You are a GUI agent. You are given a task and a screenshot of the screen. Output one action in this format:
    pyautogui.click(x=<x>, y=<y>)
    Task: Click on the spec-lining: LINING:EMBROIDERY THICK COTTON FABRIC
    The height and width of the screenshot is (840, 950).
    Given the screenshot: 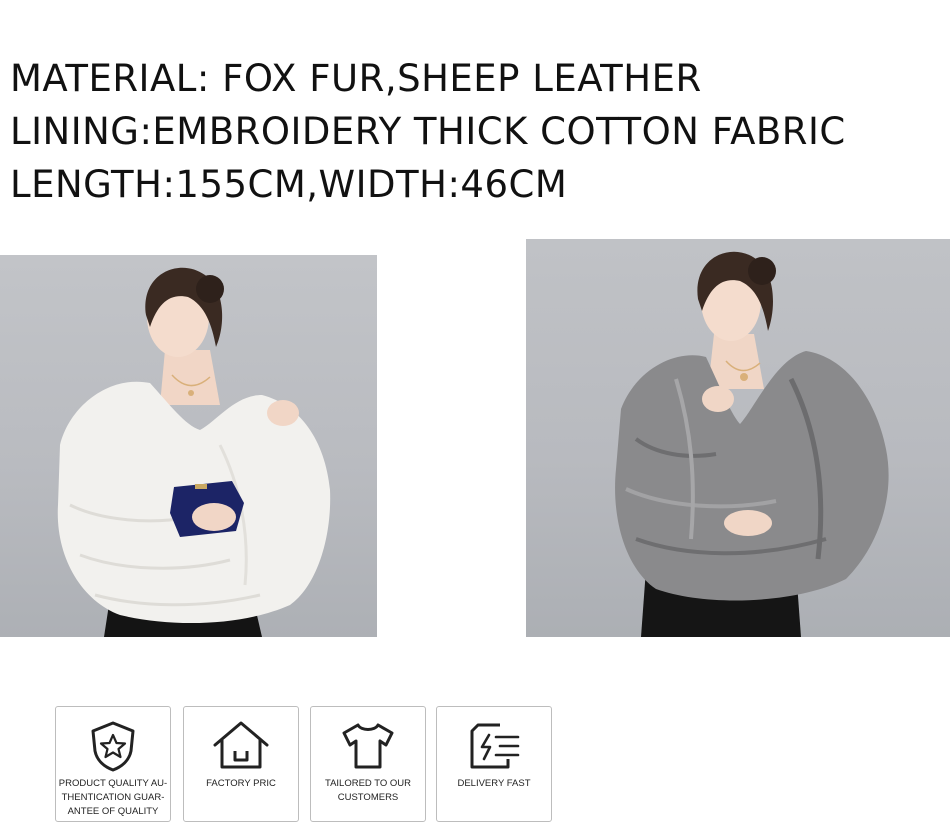 What is the action you would take?
    pyautogui.click(x=428, y=131)
    